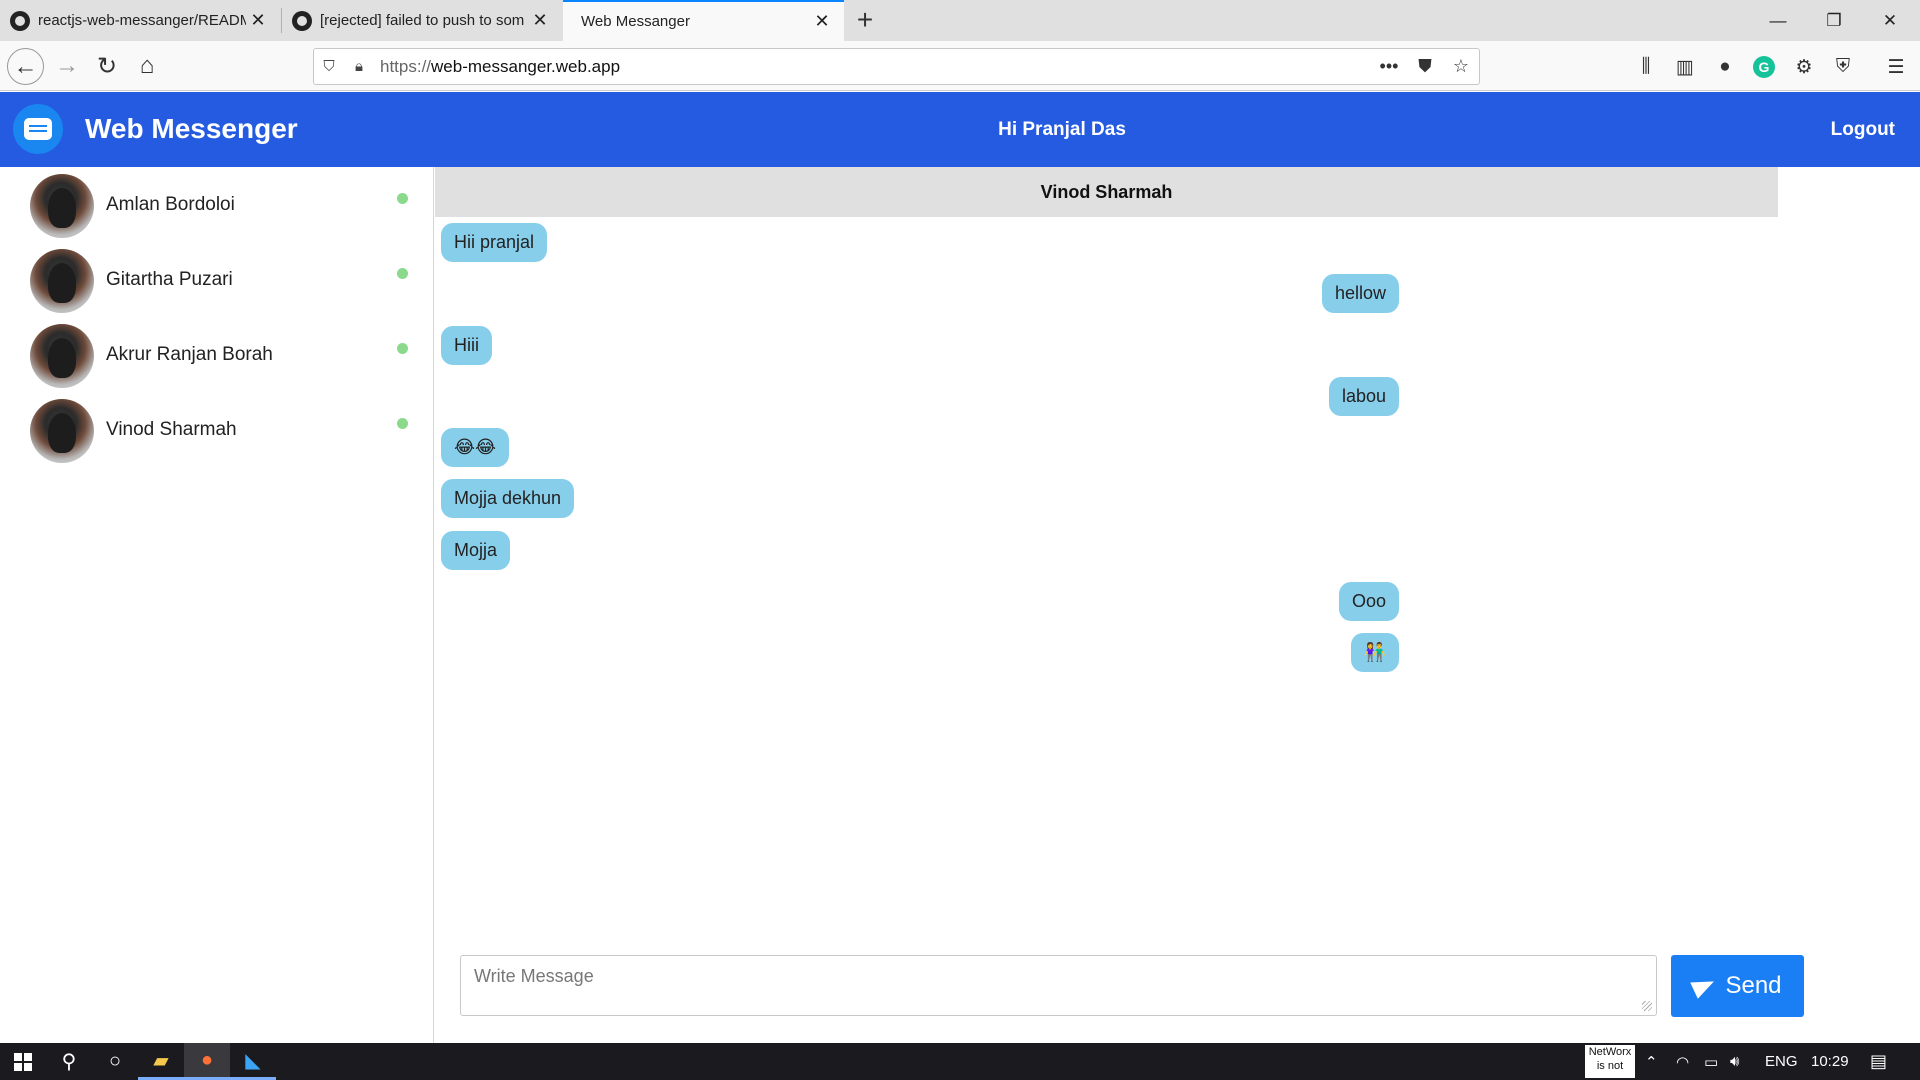 The width and height of the screenshot is (1920, 1080). Describe the element at coordinates (534, 976) in the screenshot. I see `message-placeholder: Write Message` at that location.